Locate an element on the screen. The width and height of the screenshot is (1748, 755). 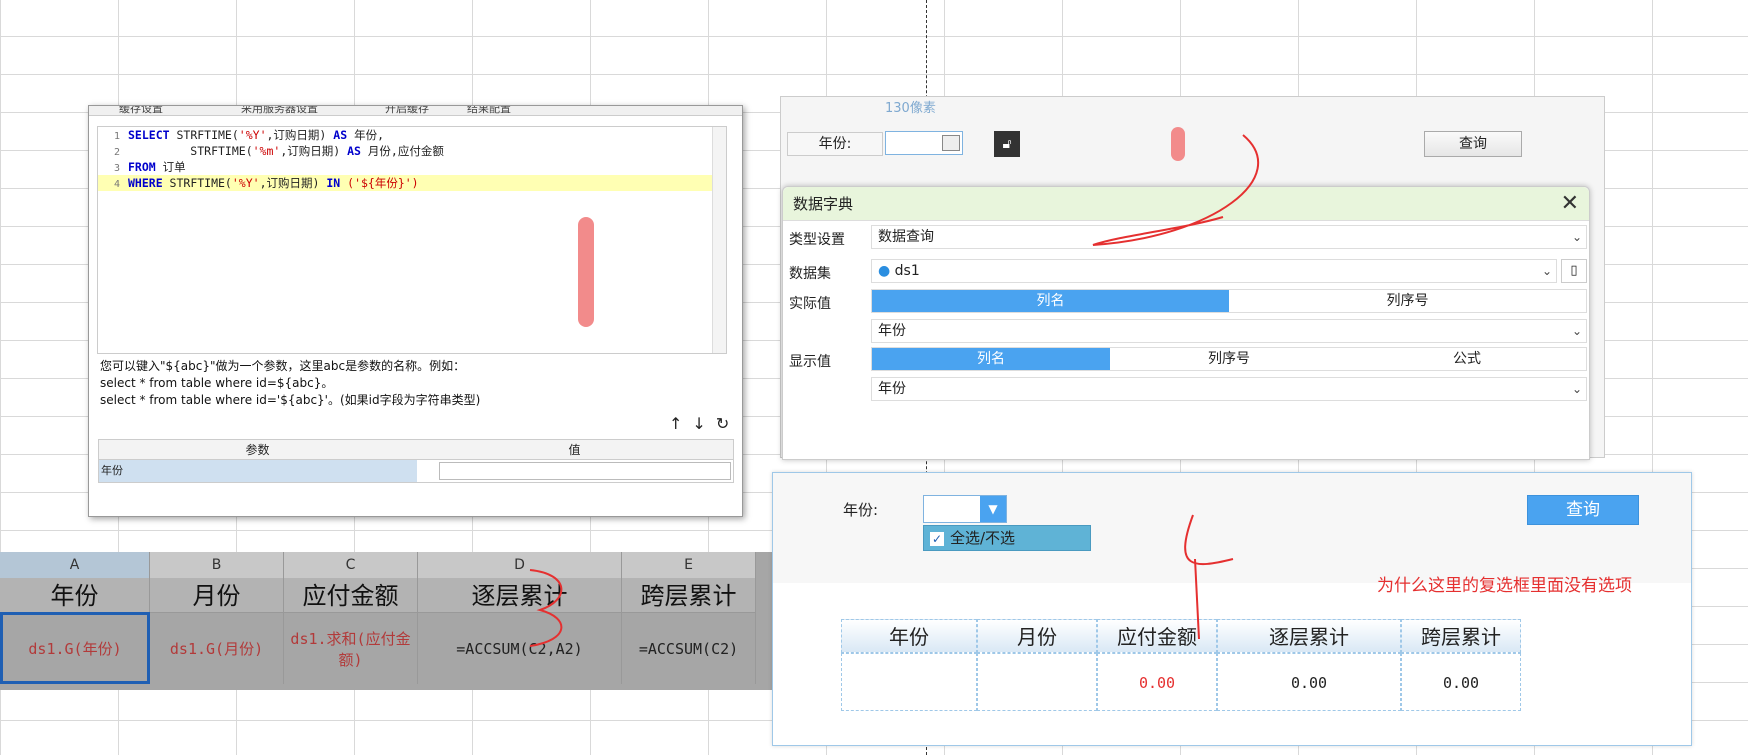
actual-column-select: 年份 ⌄ is located at coordinates (1229, 331).